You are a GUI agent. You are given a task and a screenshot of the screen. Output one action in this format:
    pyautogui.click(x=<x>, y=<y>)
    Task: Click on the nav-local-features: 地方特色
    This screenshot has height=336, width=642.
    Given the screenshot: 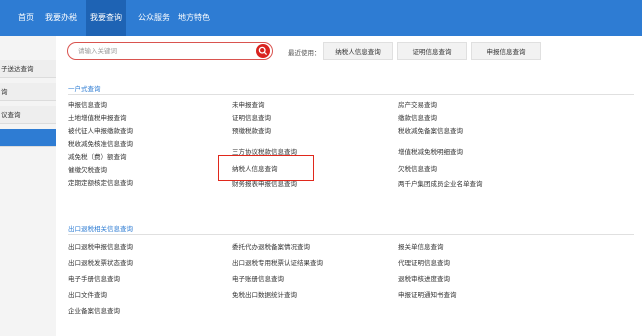 What is the action you would take?
    pyautogui.click(x=194, y=18)
    